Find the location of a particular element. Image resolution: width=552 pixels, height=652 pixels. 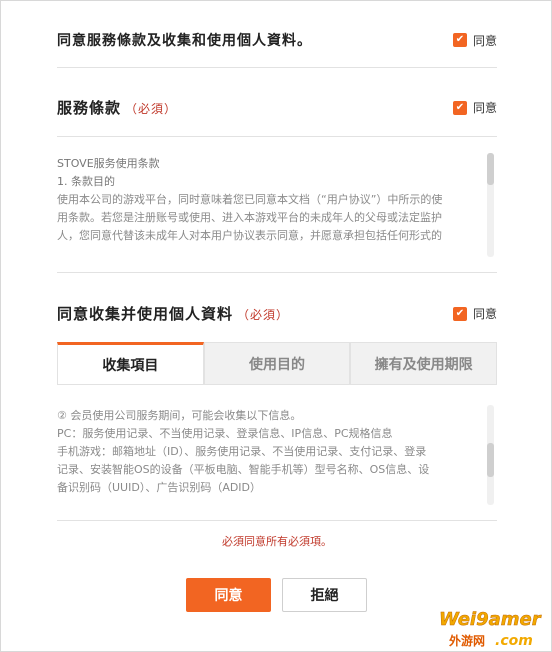

privacy-scrollbar-thumb is located at coordinates (490, 460).